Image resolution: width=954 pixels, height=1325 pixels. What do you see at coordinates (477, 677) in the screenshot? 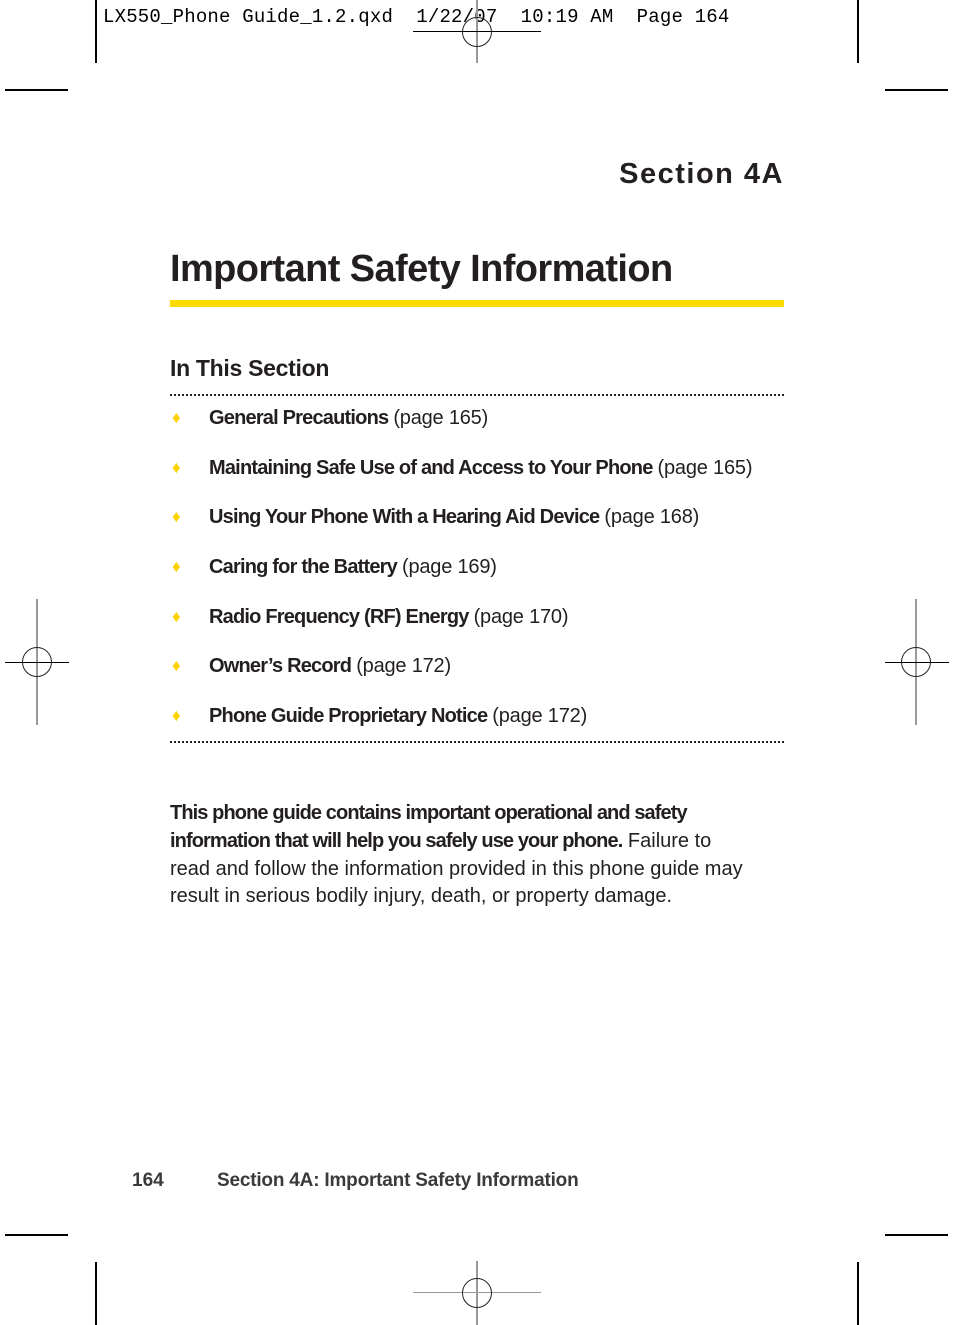
I see `list-item: ♦ Owner’s Record (page 172)` at bounding box center [477, 677].